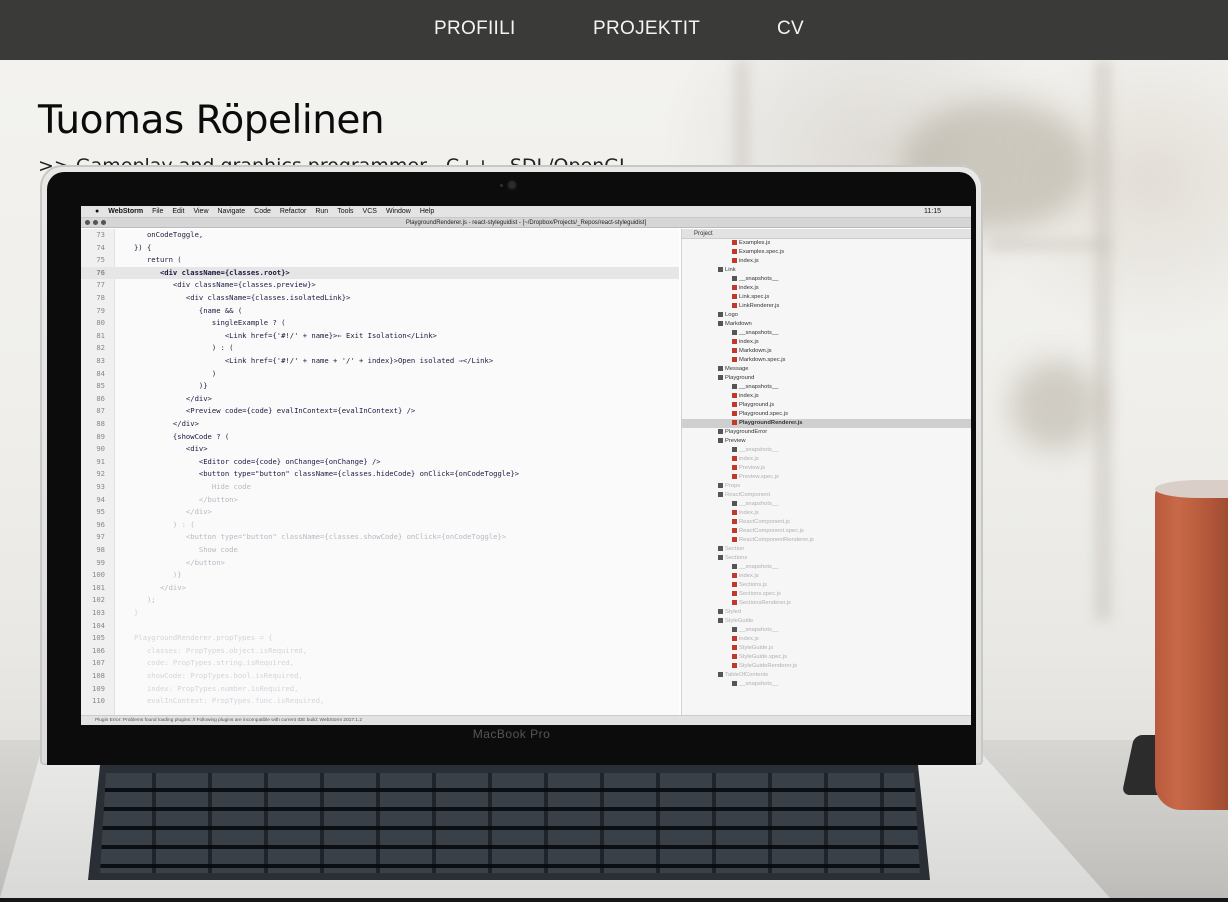  I want to click on line-number: 101, so click(98, 587).